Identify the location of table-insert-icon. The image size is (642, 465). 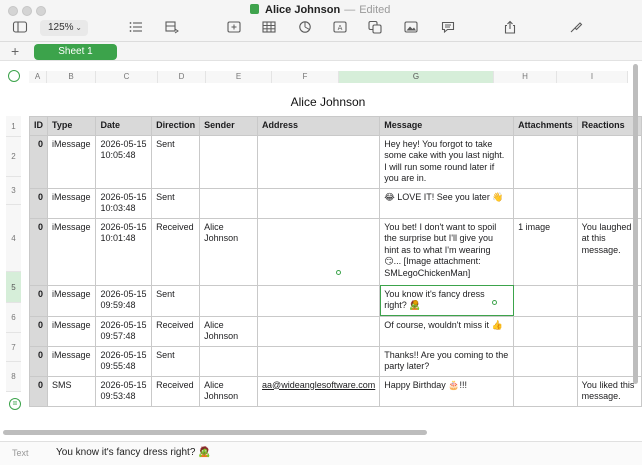
(172, 27).